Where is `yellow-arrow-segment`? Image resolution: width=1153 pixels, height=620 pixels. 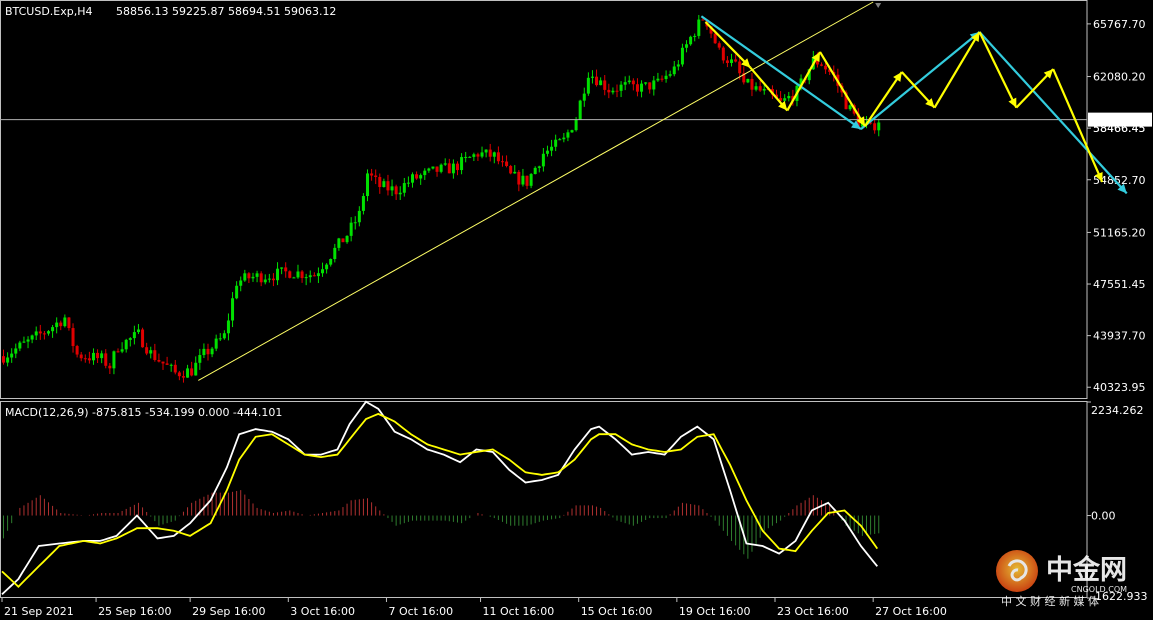 yellow-arrow-segment is located at coordinates (998, 70).